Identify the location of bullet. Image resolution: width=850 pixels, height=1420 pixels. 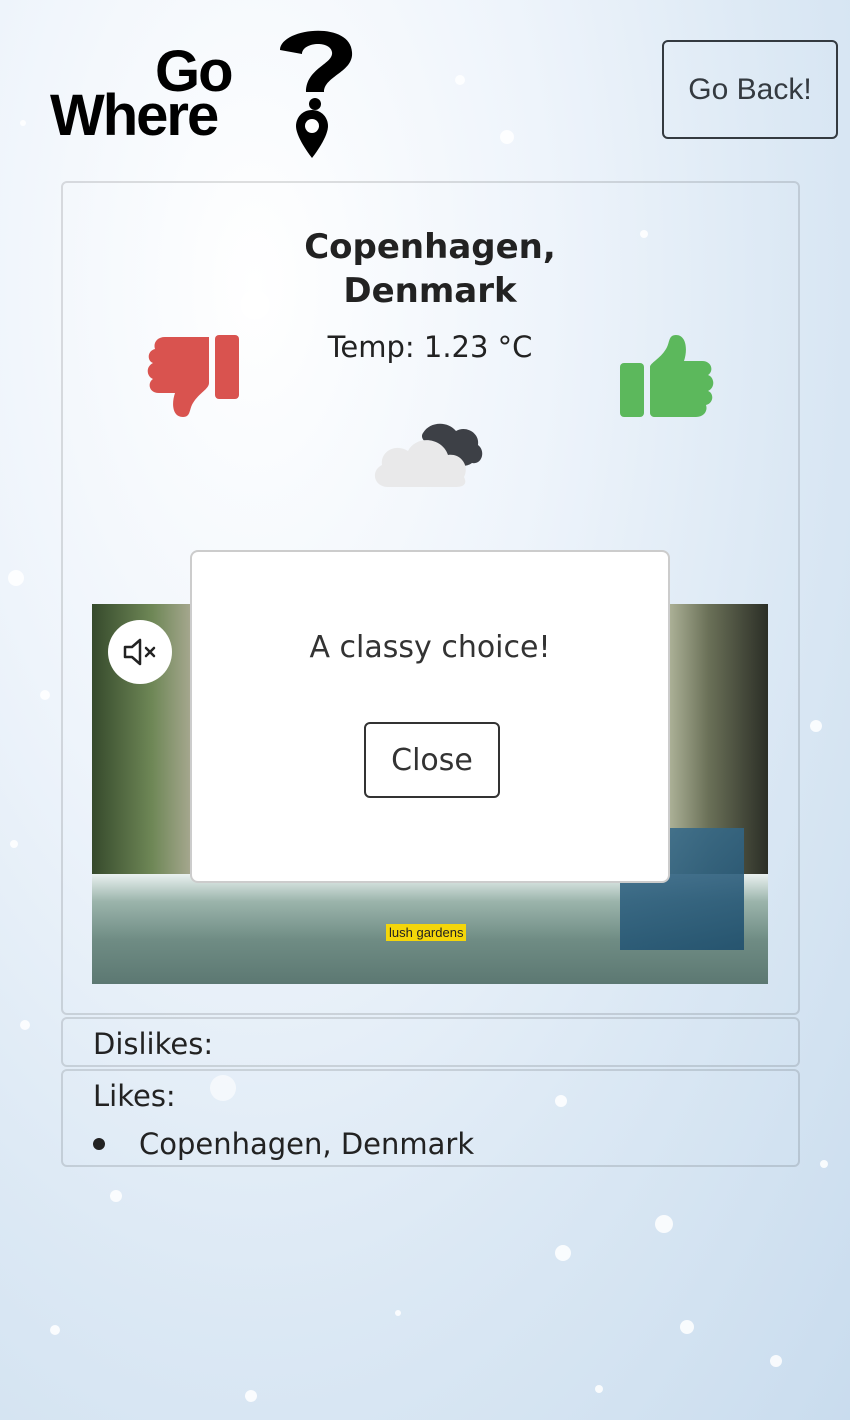
(99, 1144).